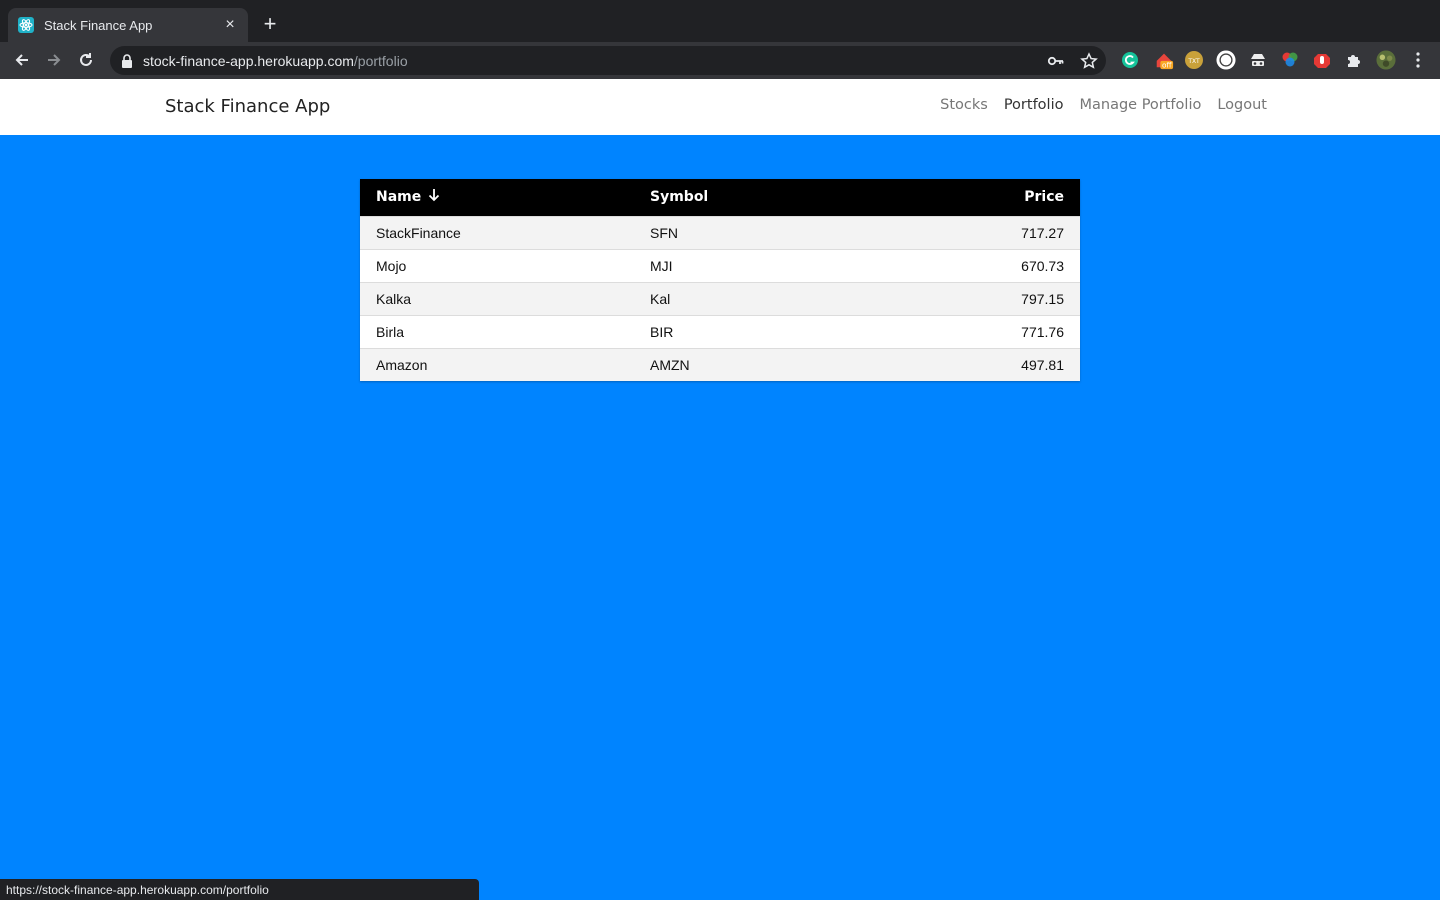 This screenshot has height=900, width=1440. What do you see at coordinates (127, 60) in the screenshot?
I see `lock-icon` at bounding box center [127, 60].